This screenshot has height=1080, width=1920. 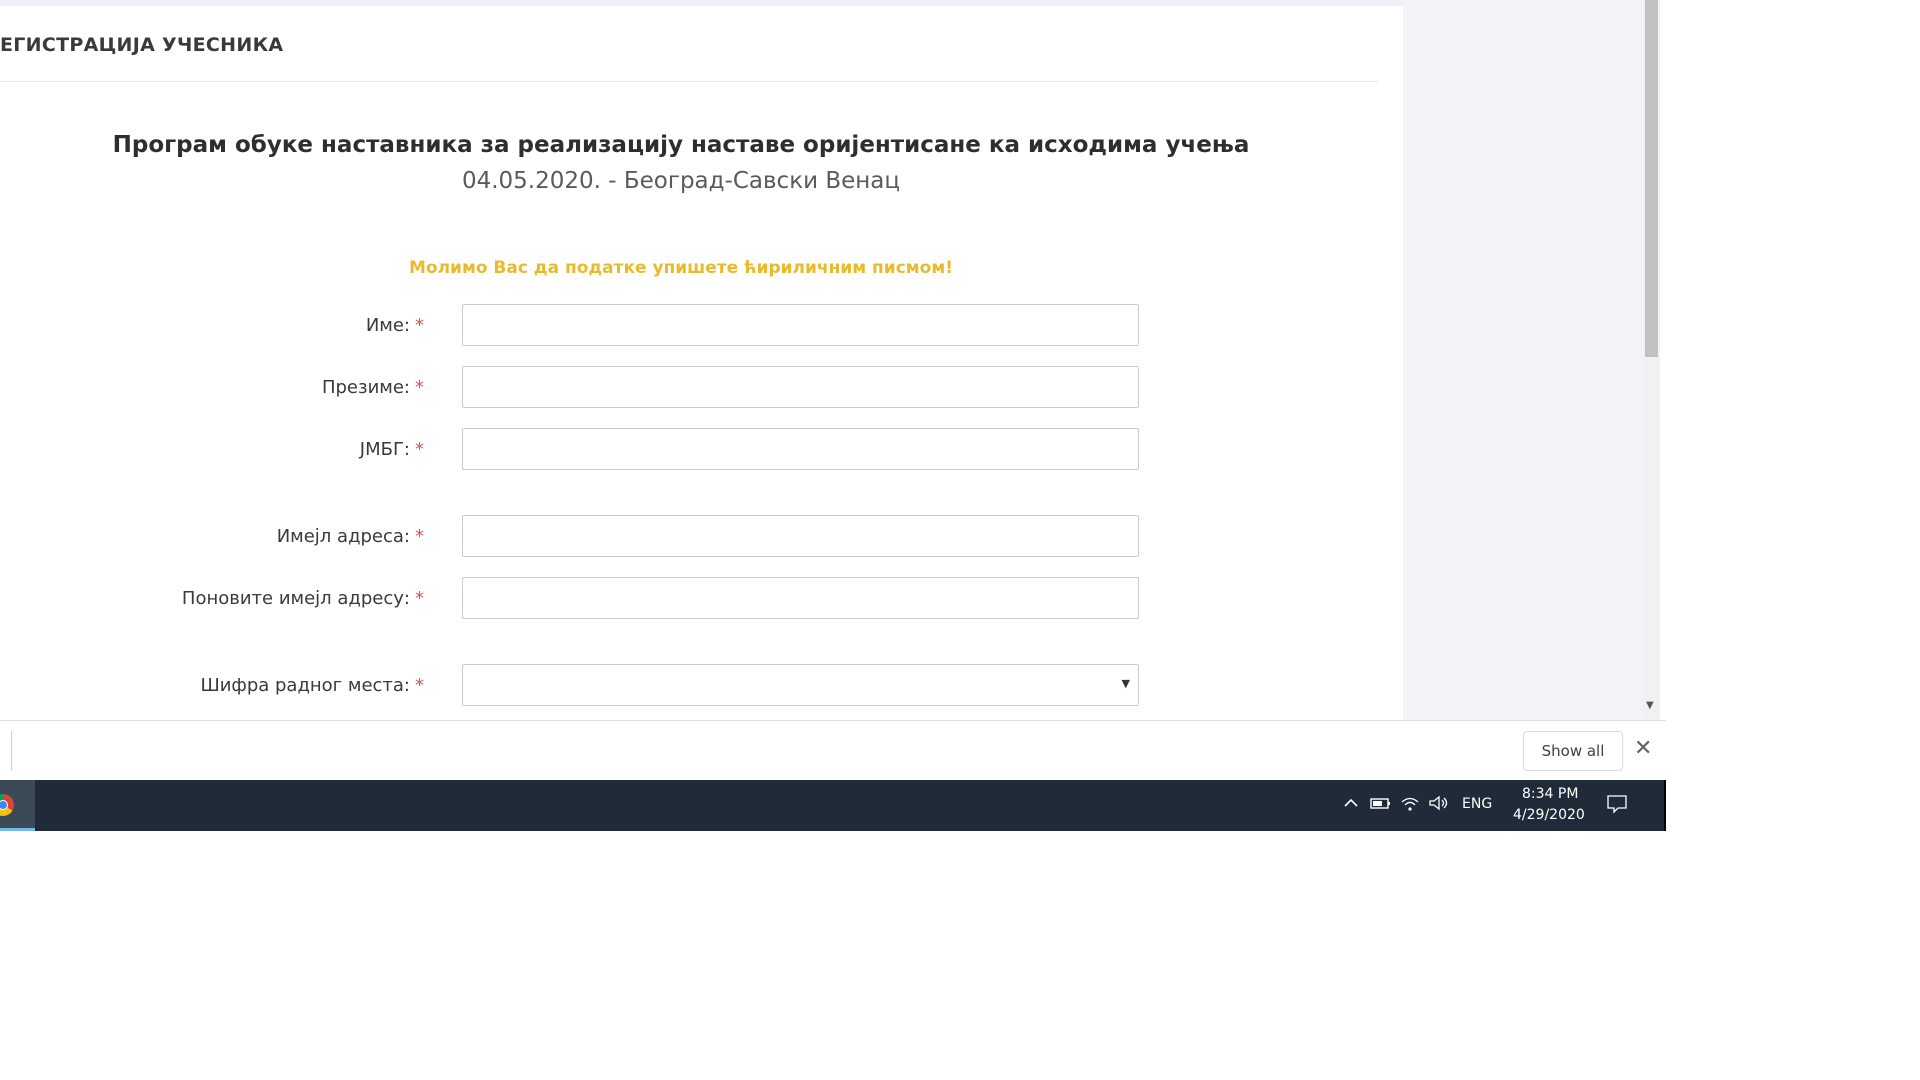 I want to click on battery-icon, so click(x=1381, y=806).